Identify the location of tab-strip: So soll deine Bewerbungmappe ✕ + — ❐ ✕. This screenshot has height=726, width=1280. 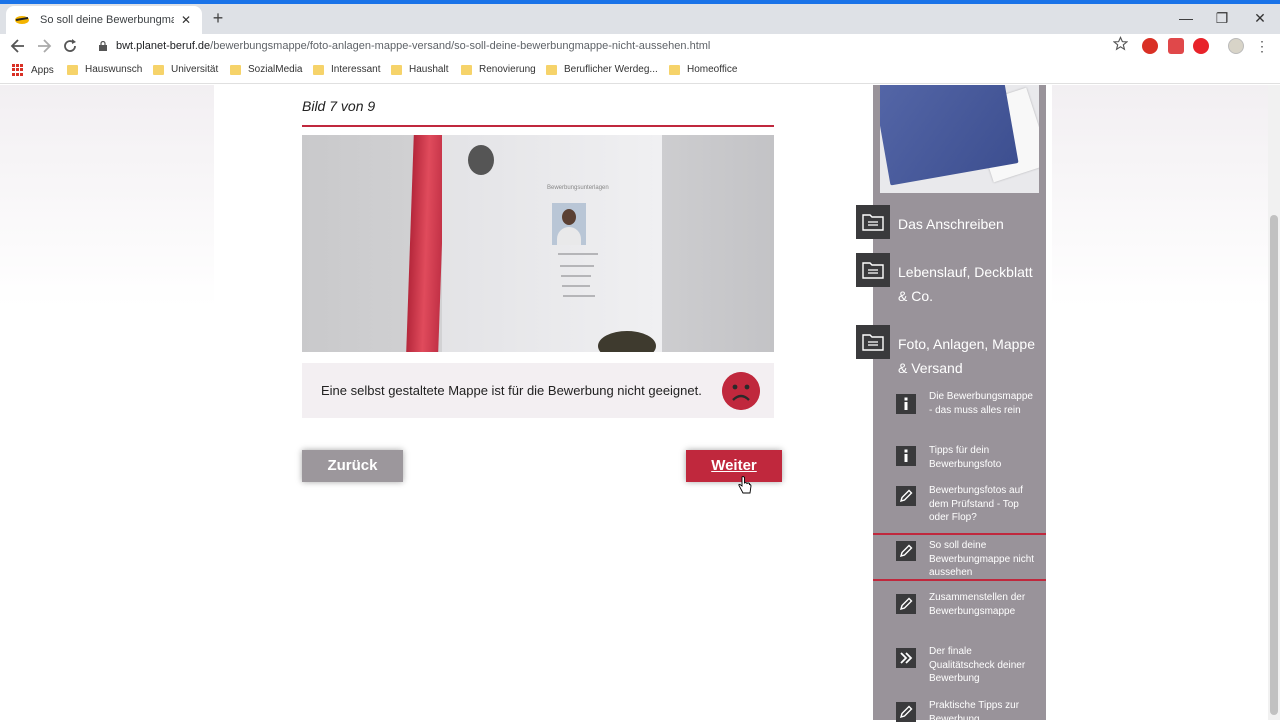
(640, 19).